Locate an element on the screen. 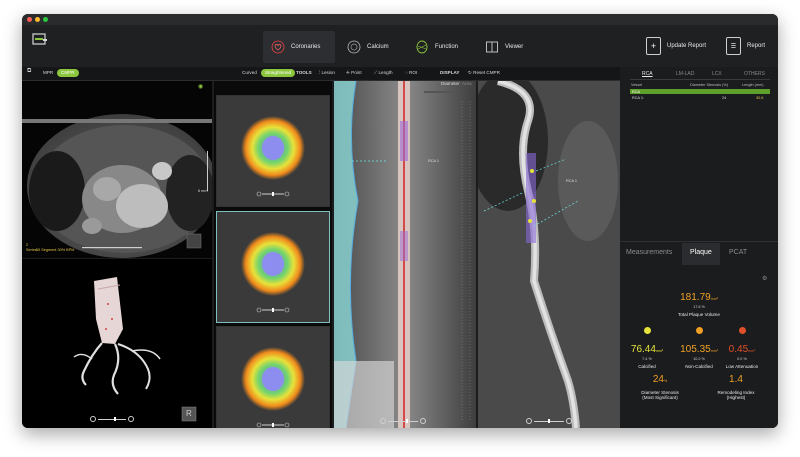 The width and height of the screenshot is (800, 457). row-vessel: RCA 1: is located at coordinates (638, 97).